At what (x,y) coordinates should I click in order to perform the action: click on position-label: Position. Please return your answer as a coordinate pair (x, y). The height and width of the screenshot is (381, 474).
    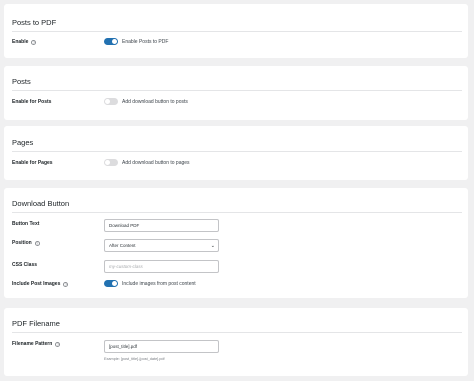
    Looking at the image, I should click on (22, 243).